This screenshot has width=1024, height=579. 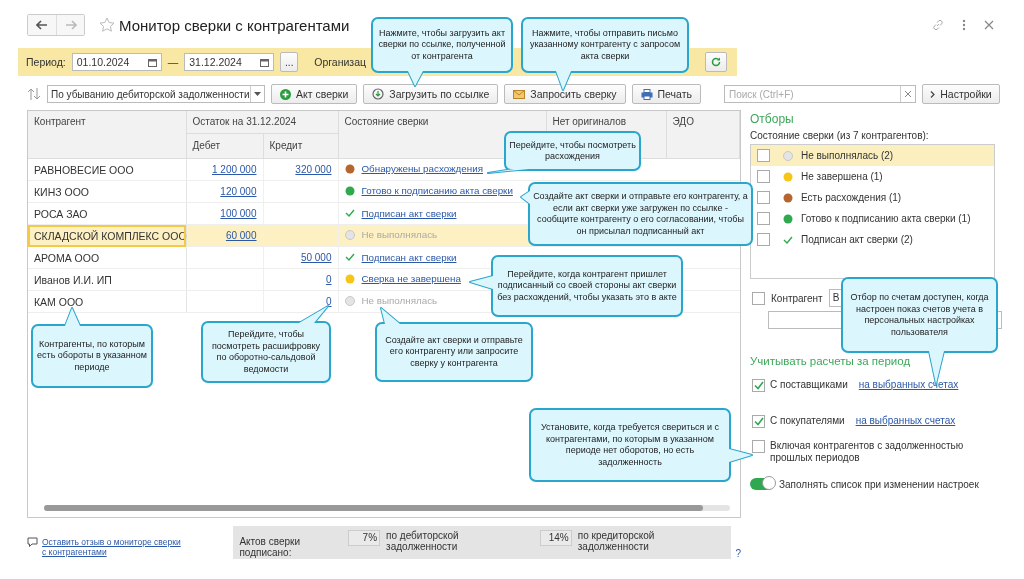 What do you see at coordinates (807, 421) in the screenshot?
I see `option-label: С покупателями` at bounding box center [807, 421].